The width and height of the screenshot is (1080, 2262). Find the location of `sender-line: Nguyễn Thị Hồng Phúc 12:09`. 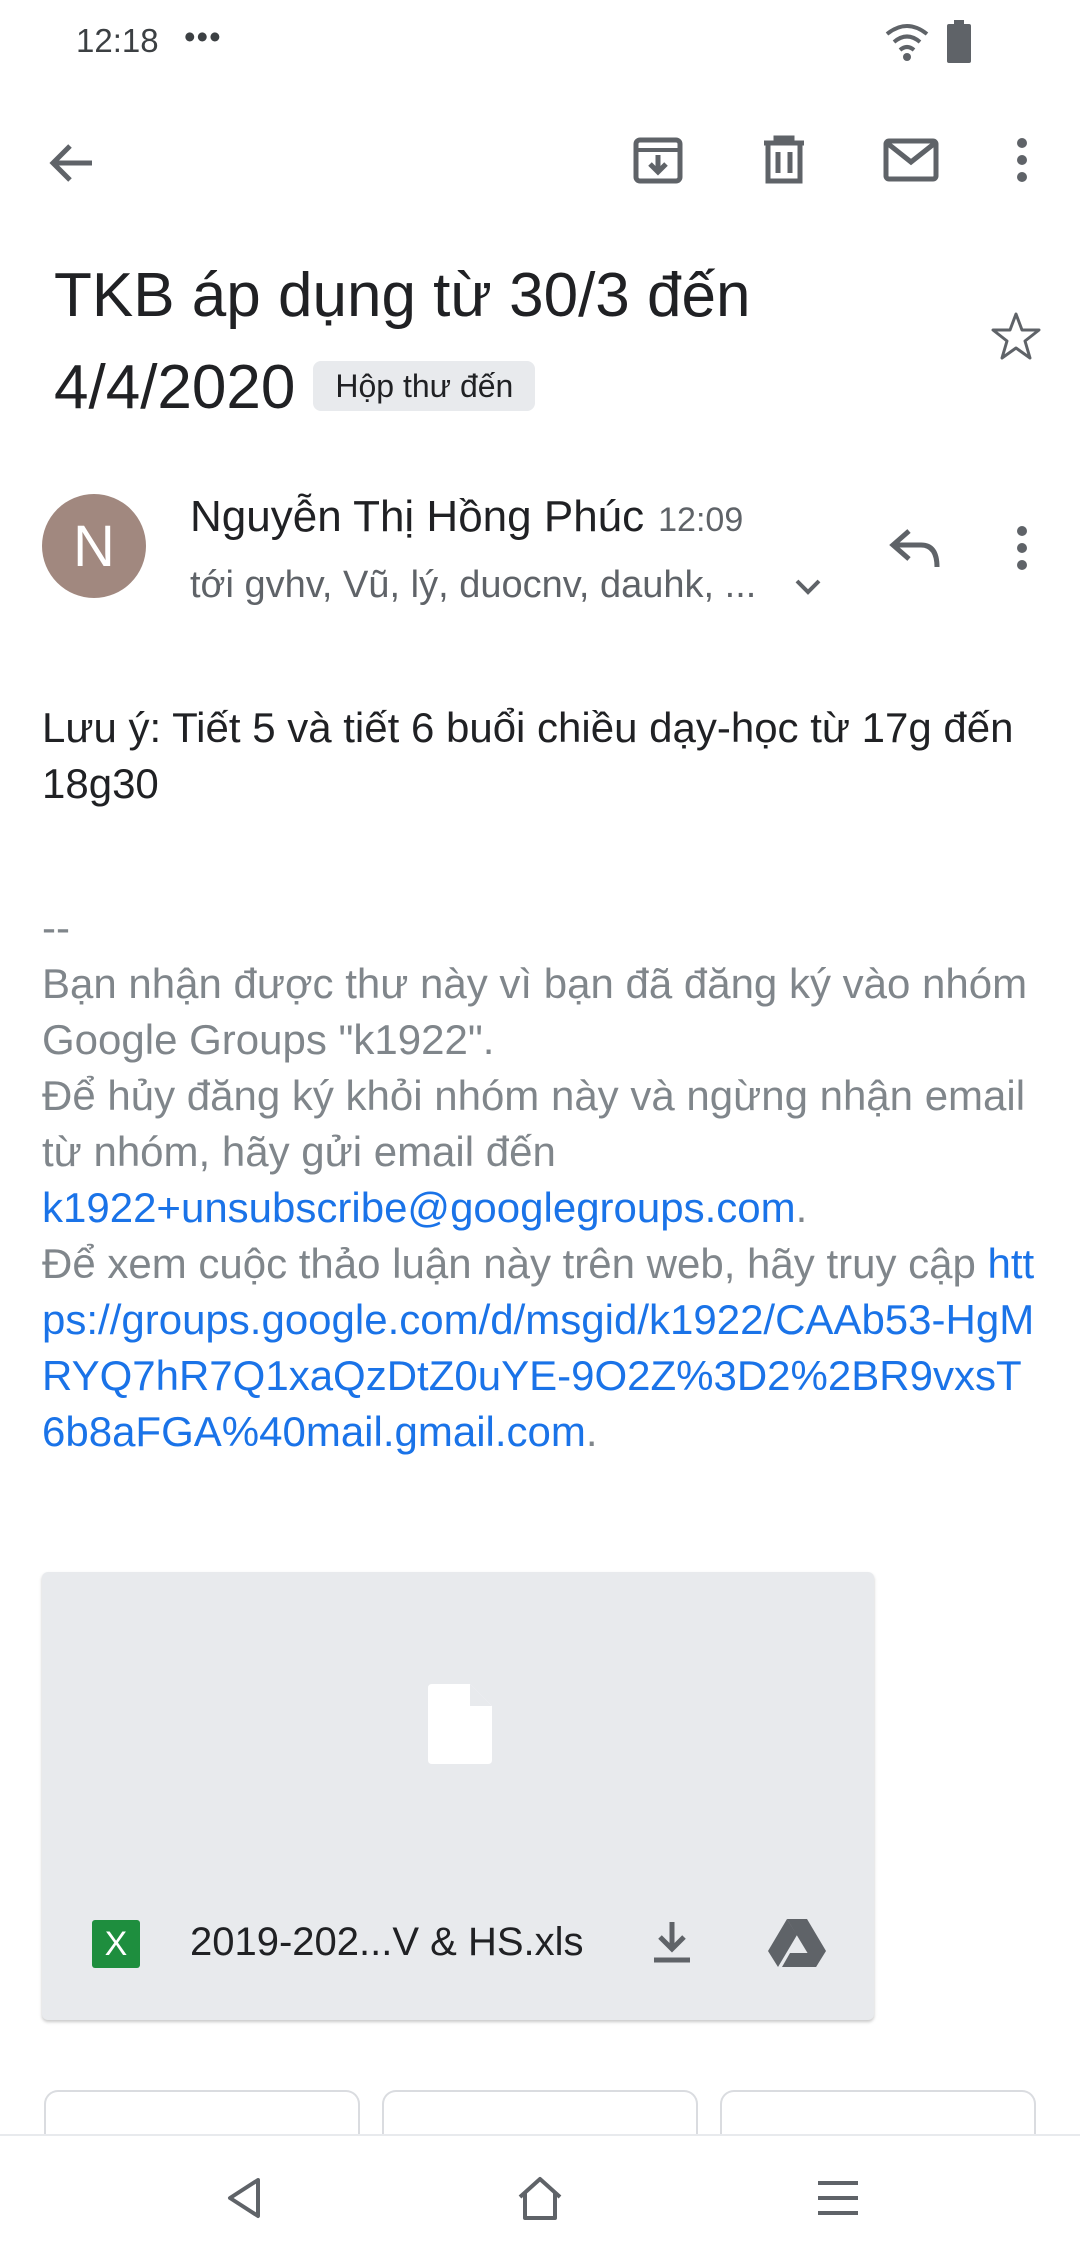

sender-line: Nguyễn Thị Hồng Phúc 12:09 is located at coordinates (466, 517).